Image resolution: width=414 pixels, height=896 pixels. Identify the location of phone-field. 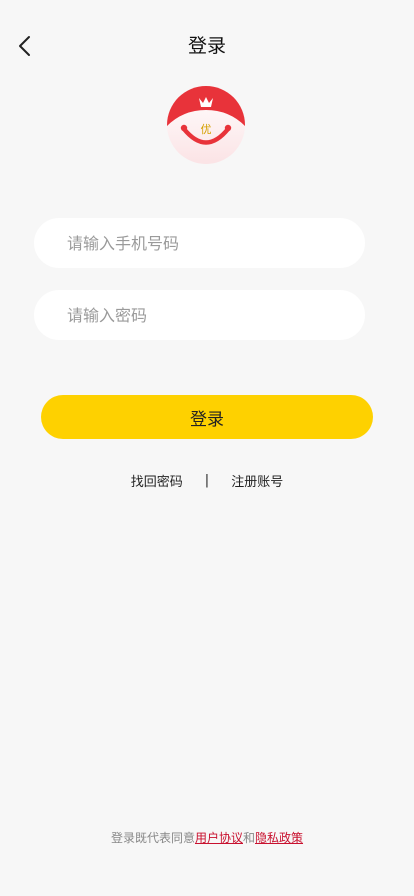
(199, 243).